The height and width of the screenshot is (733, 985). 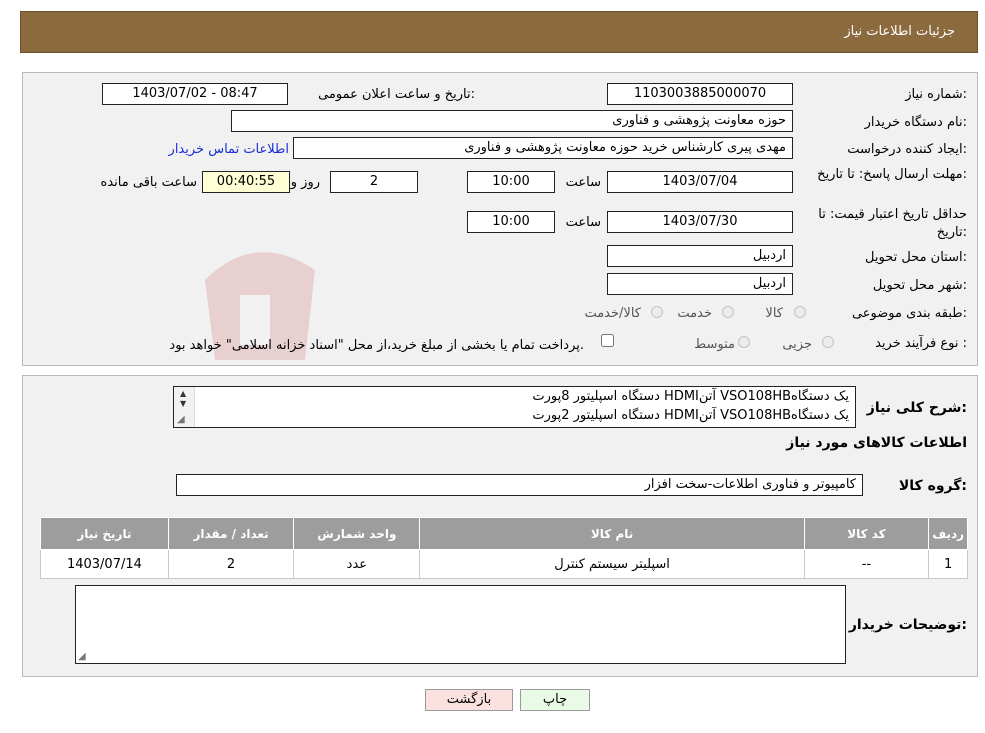 I want to click on print-button: چاپ, so click(x=555, y=700).